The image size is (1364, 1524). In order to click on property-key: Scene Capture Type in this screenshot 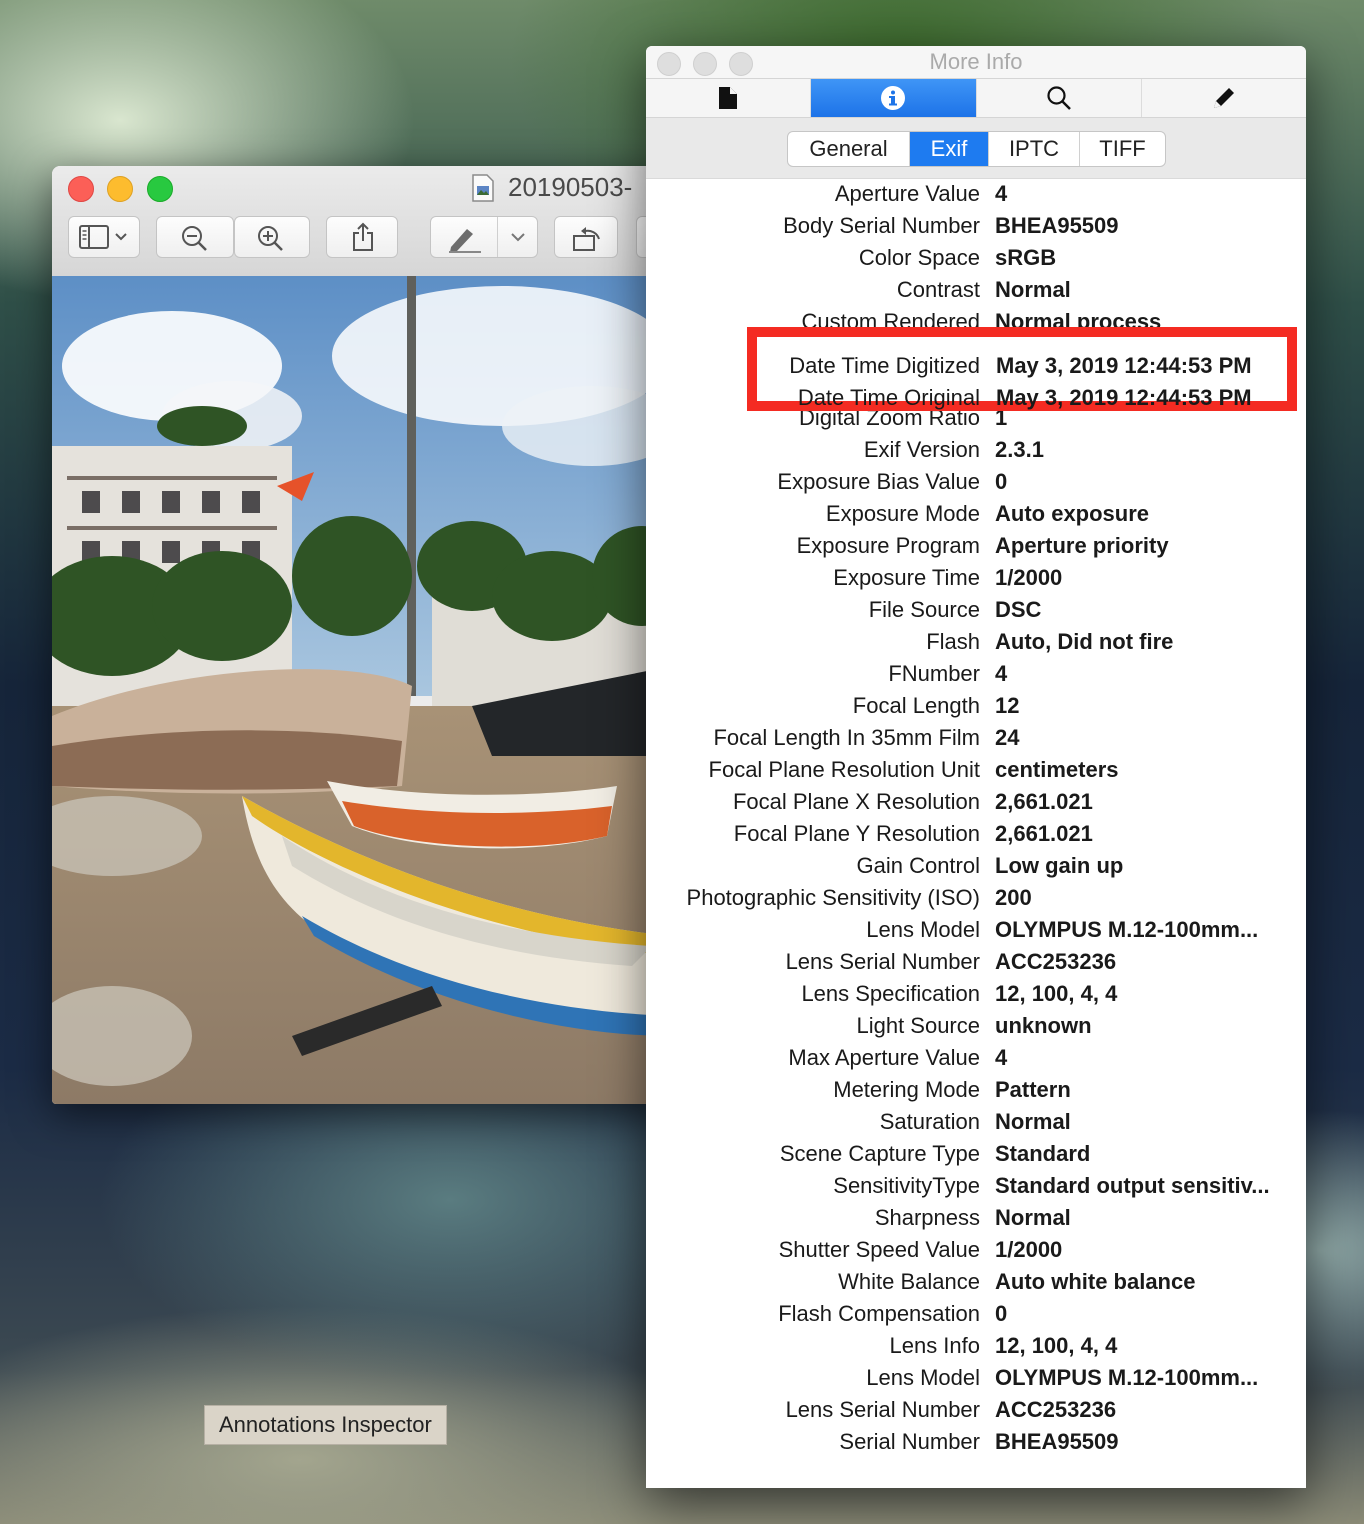, I will do `click(879, 1153)`.